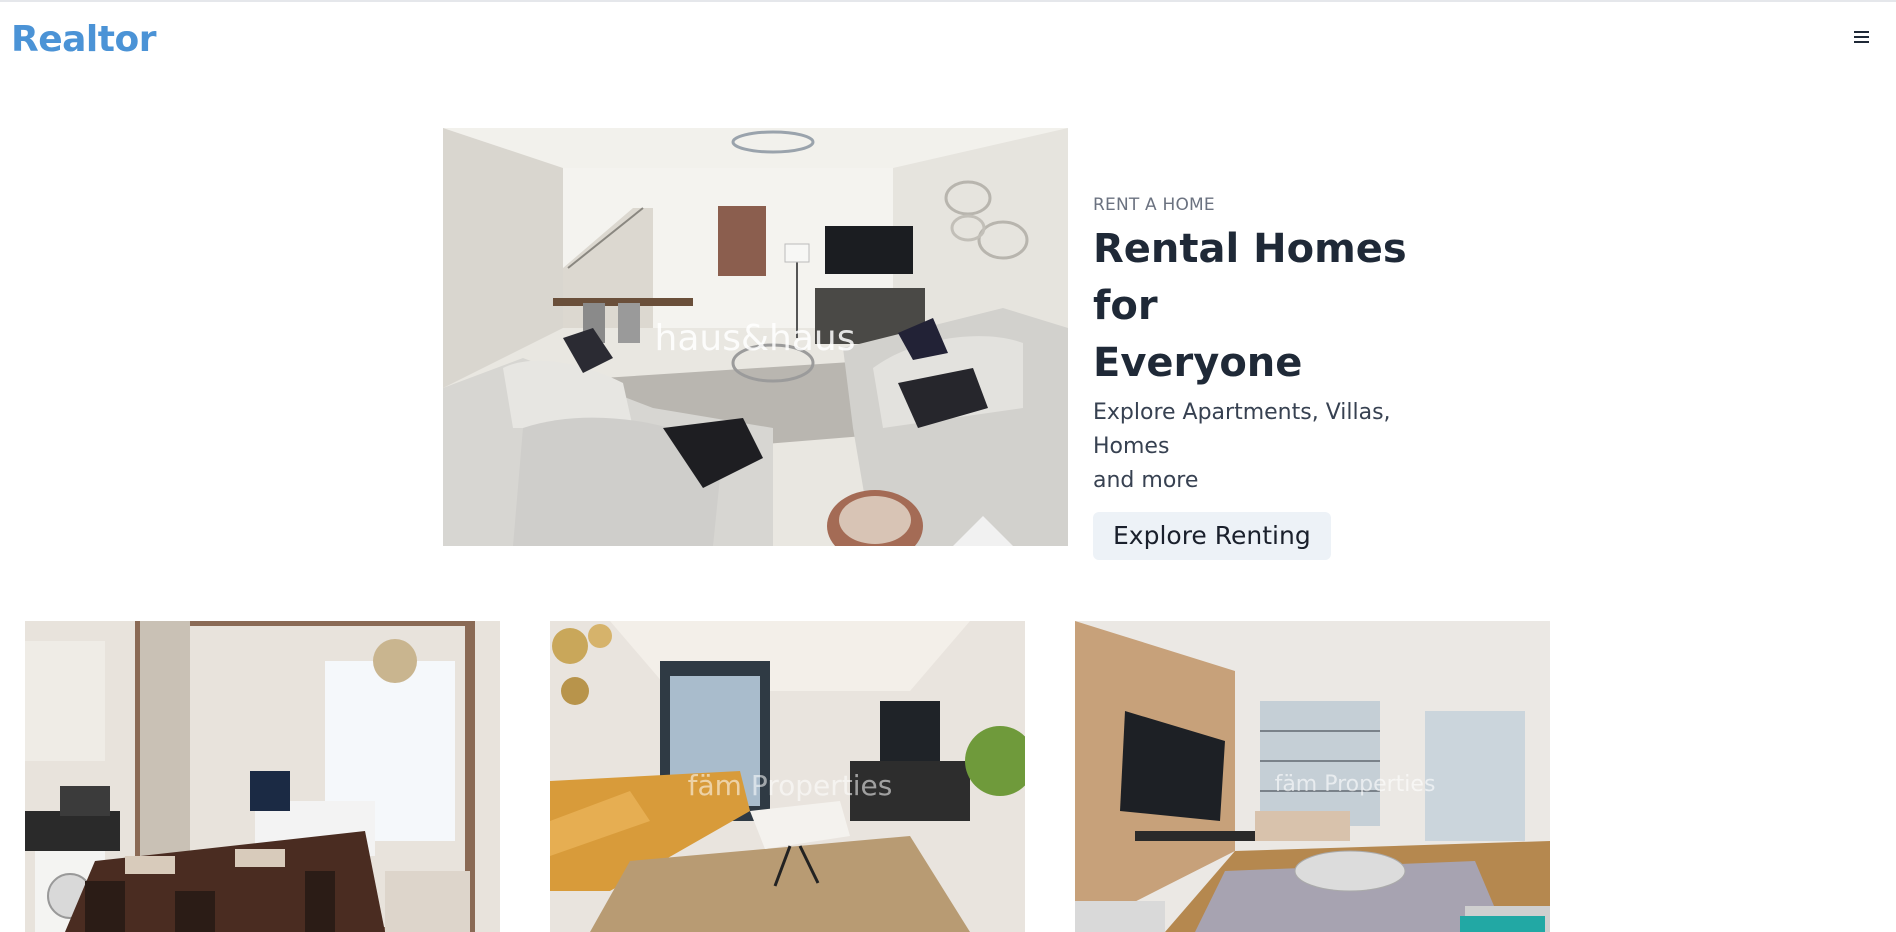 The width and height of the screenshot is (1896, 932). What do you see at coordinates (1154, 205) in the screenshot?
I see `hero-kicker: RENT A HOME` at bounding box center [1154, 205].